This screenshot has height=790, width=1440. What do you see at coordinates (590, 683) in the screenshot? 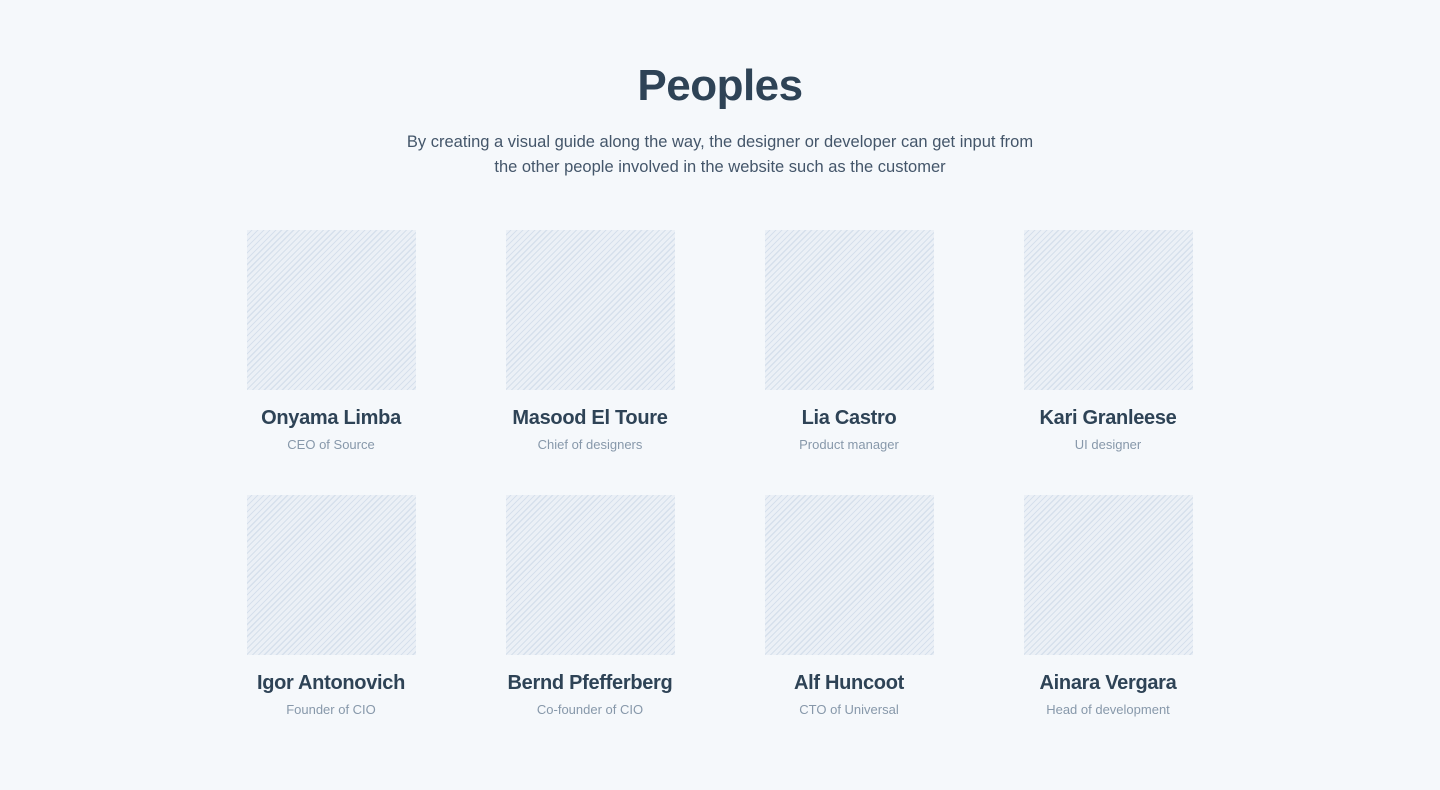
I see `person-name: Bernd Pfefferberg` at bounding box center [590, 683].